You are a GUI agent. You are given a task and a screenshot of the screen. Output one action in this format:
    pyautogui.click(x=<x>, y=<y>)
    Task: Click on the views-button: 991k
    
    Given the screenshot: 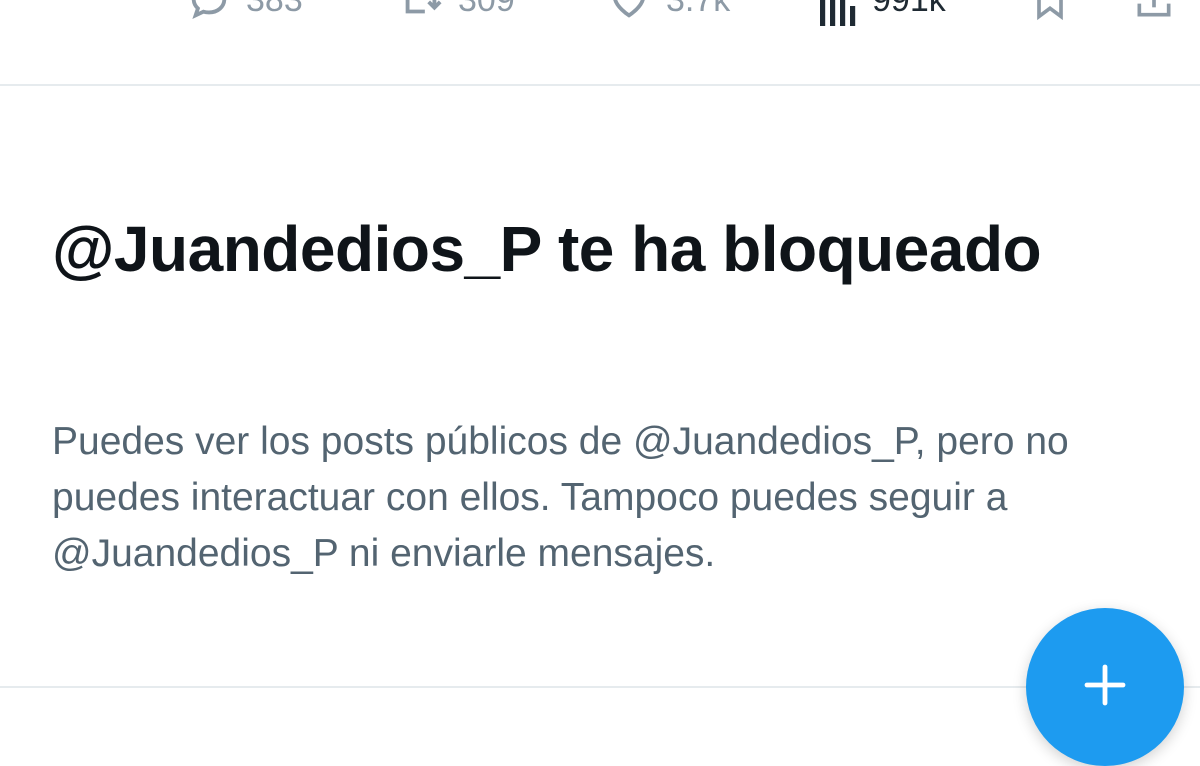 What is the action you would take?
    pyautogui.click(x=882, y=15)
    